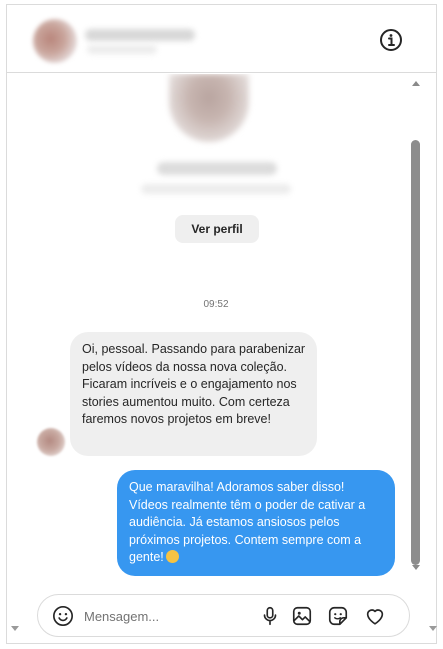 This screenshot has width=443, height=649. Describe the element at coordinates (217, 168) in the screenshot. I see `profile-name-blurred` at that location.